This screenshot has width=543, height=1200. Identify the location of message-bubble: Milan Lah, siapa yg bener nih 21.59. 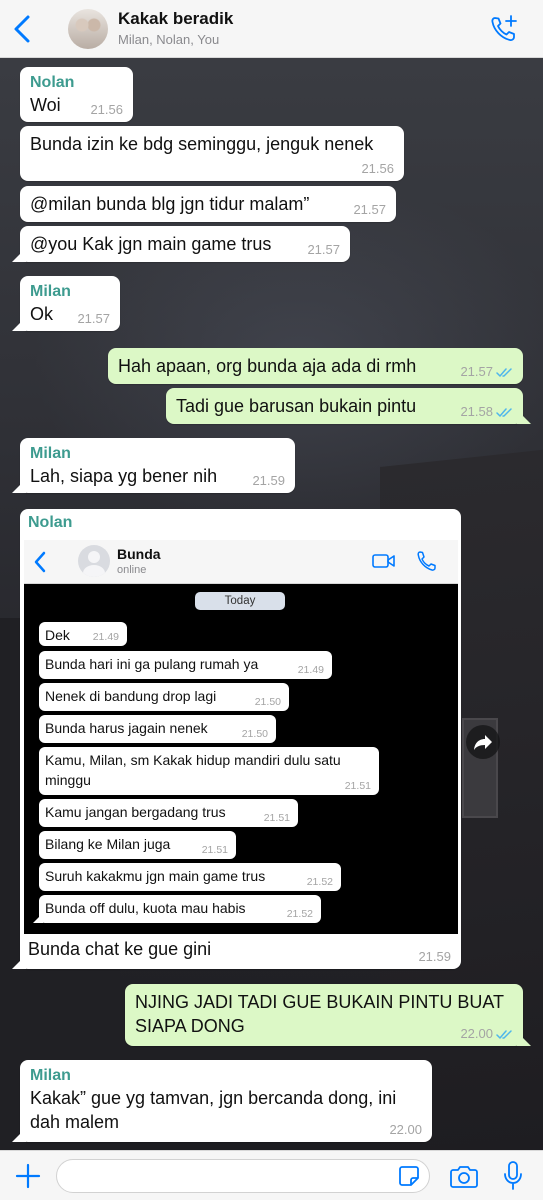
(153, 465).